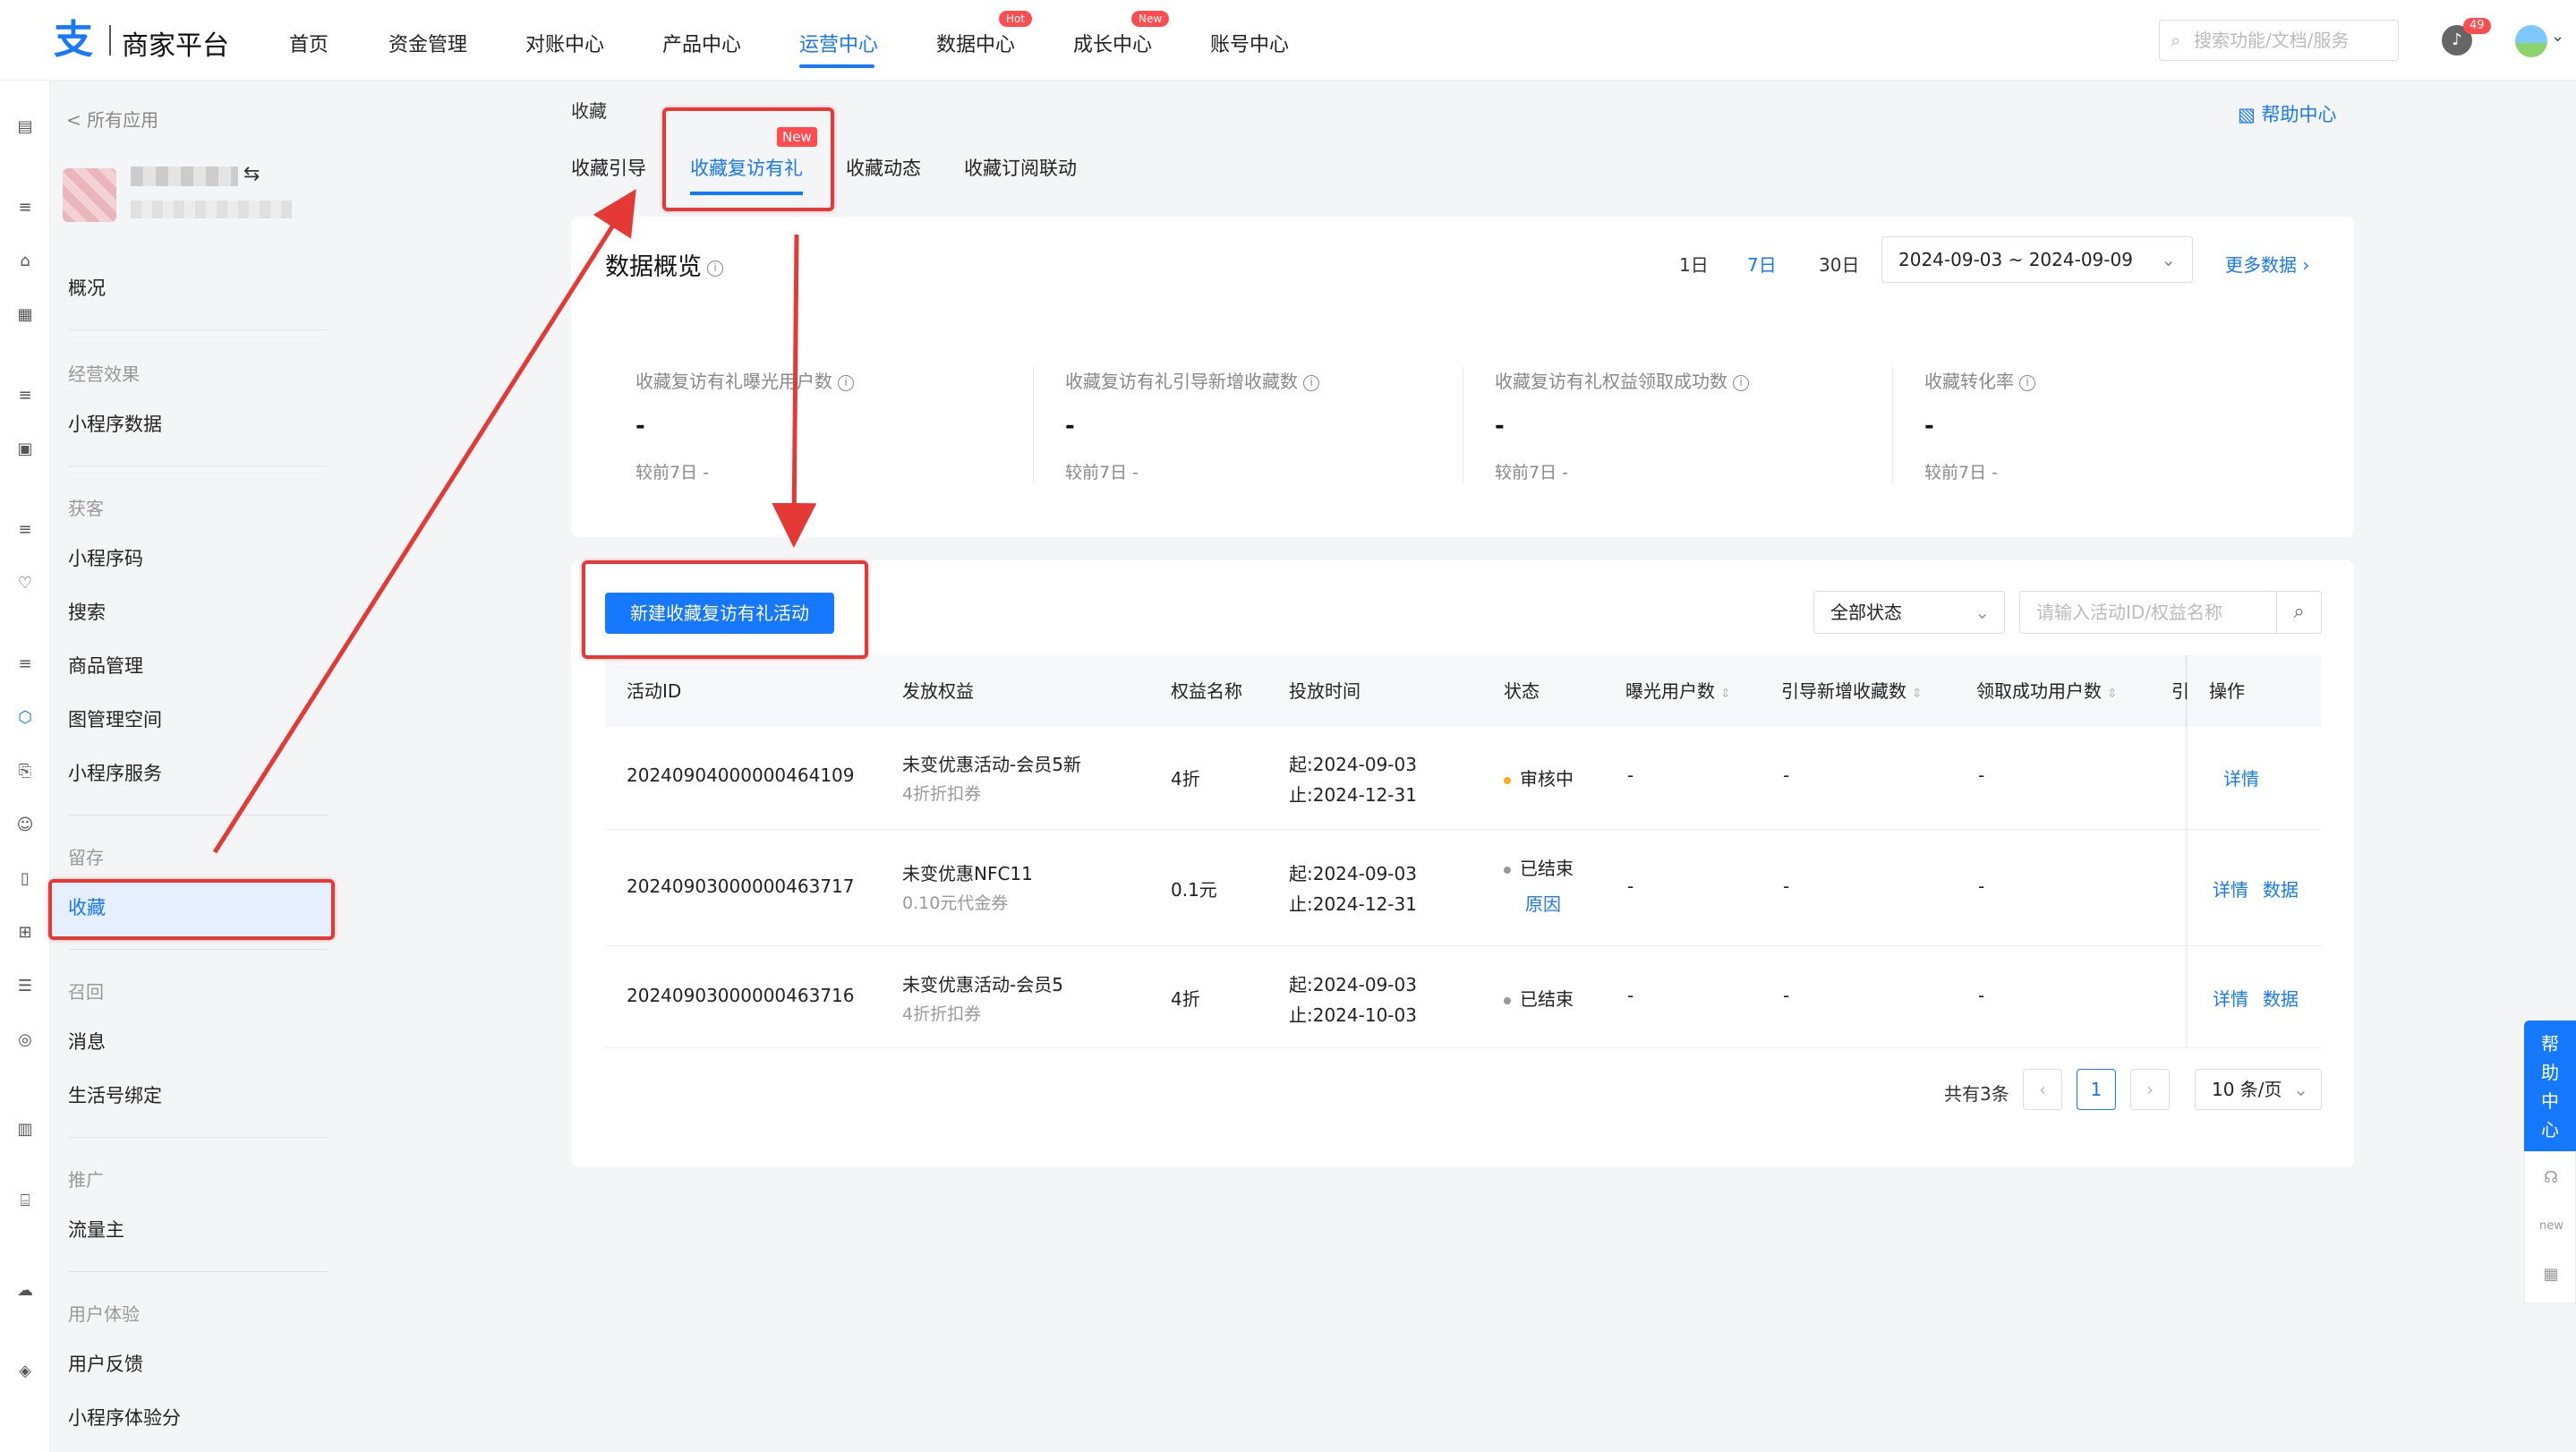 The image size is (2576, 1452). I want to click on arrow-sidebar-to-tab, so click(424, 521).